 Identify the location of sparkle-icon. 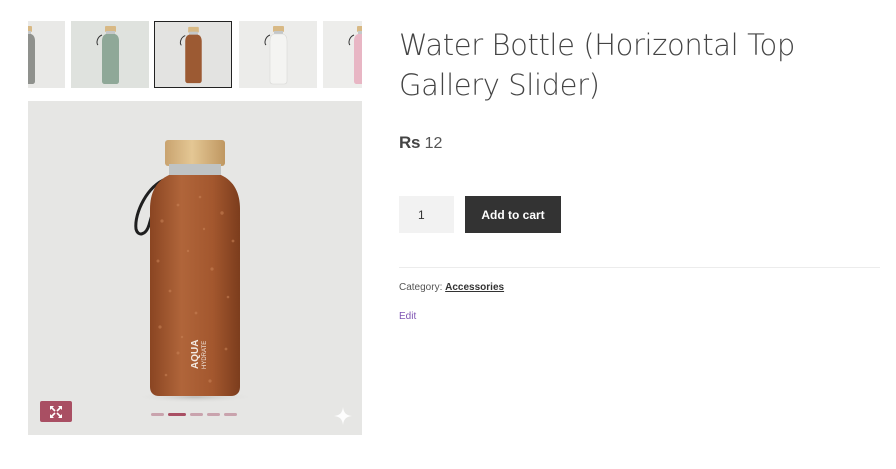
(343, 416).